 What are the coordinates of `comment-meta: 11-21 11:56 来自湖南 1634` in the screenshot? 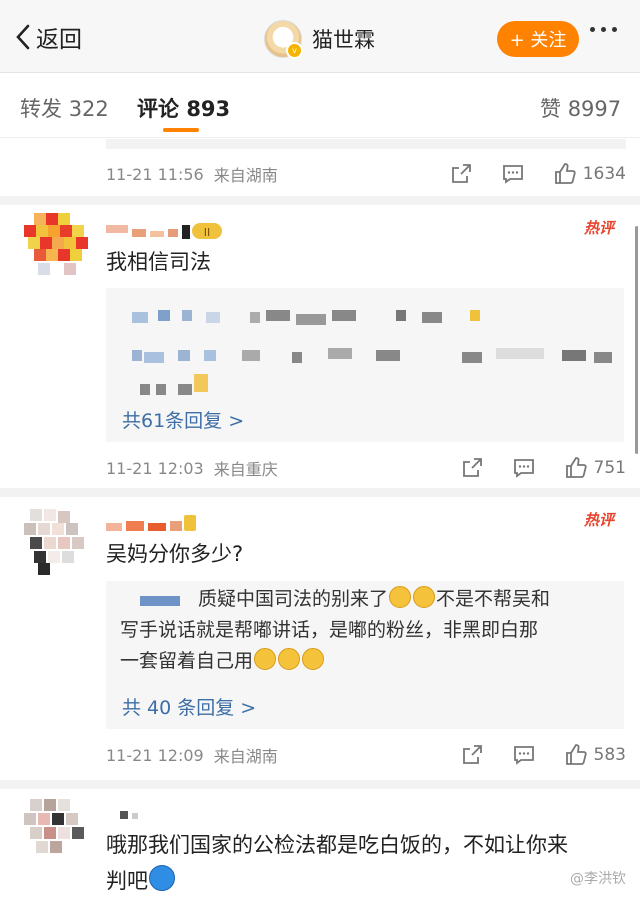 It's located at (366, 174).